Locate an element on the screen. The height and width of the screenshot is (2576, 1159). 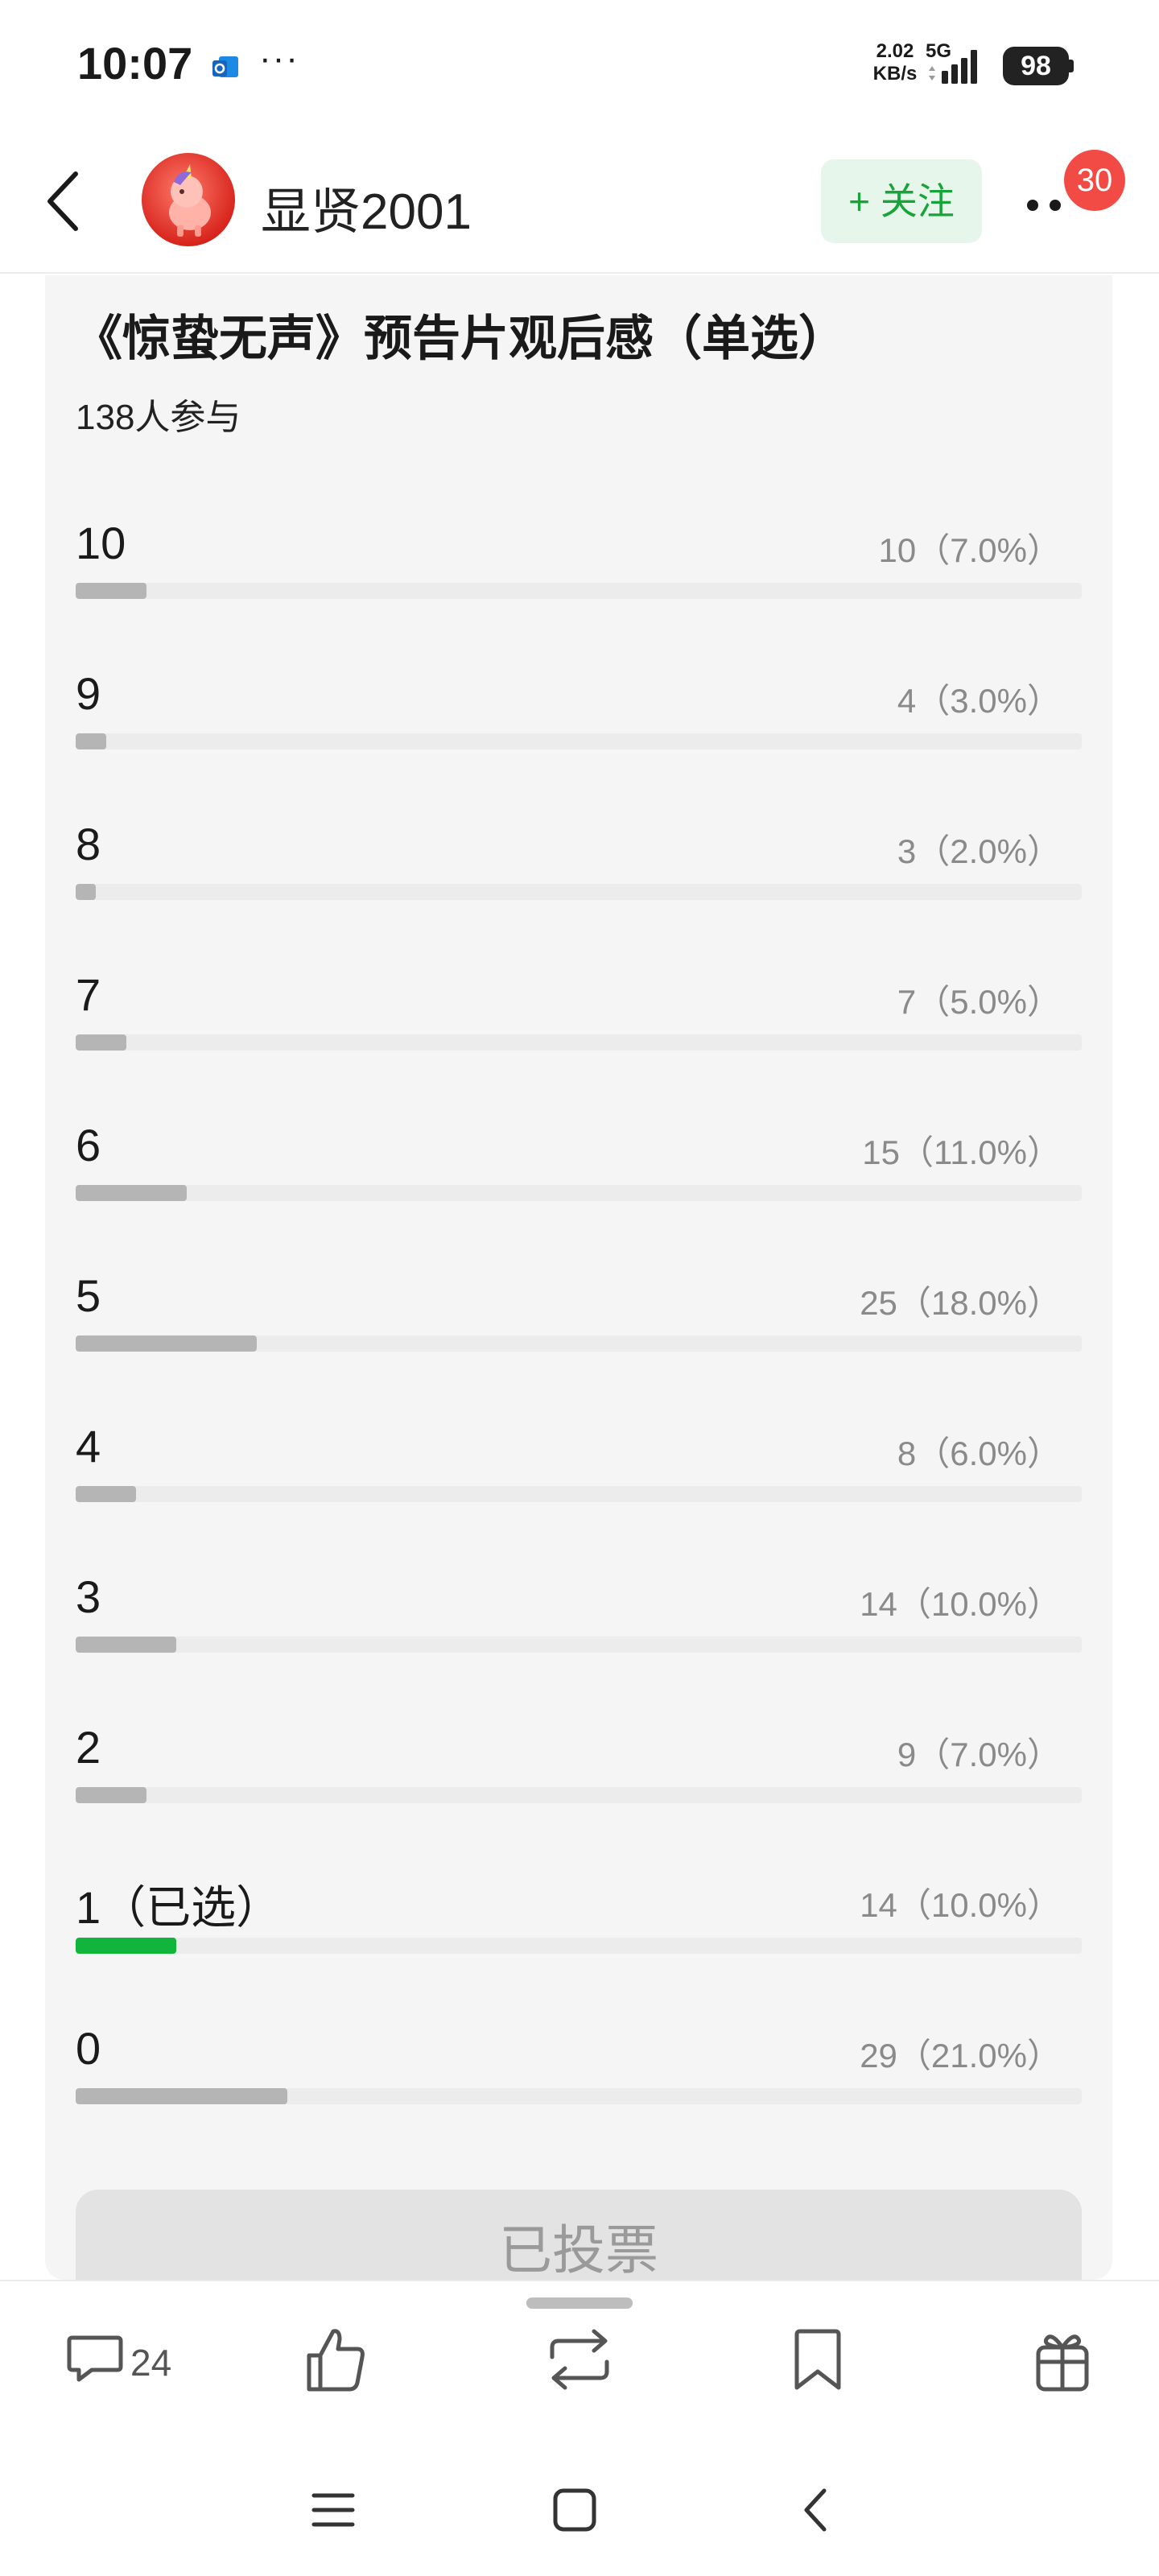
poll-option-stat: 7（5.0%） is located at coordinates (979, 1002).